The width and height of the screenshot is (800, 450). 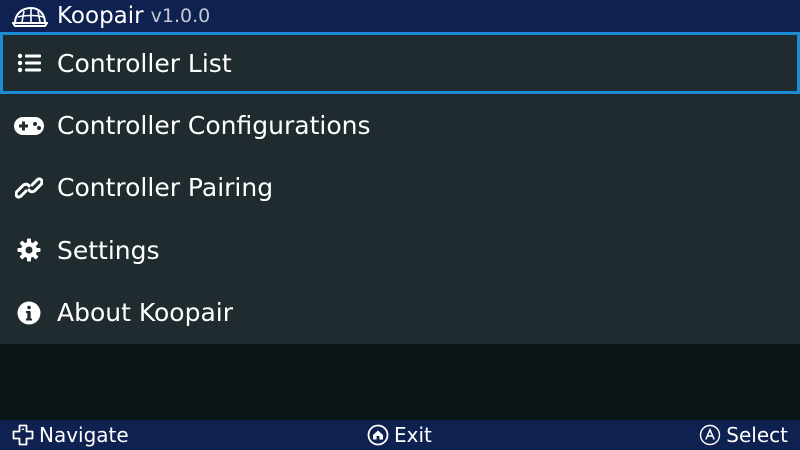 What do you see at coordinates (757, 435) in the screenshot?
I see `select-label: Select` at bounding box center [757, 435].